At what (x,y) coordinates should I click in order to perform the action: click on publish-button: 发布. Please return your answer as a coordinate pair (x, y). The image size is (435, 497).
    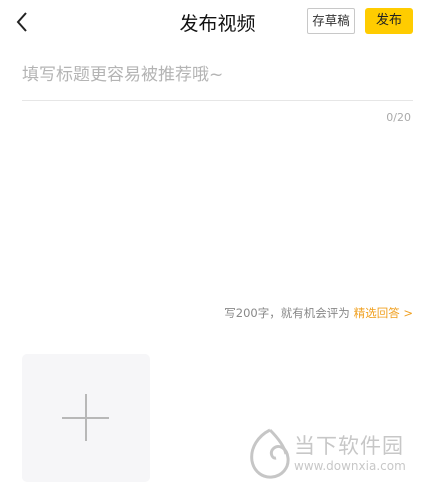
    Looking at the image, I should click on (389, 21).